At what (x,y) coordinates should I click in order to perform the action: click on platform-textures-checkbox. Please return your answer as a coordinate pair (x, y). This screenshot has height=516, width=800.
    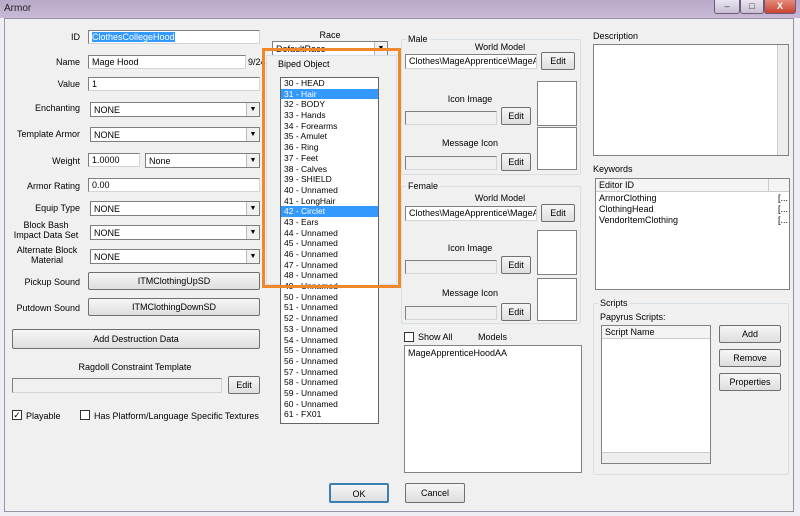
    Looking at the image, I should click on (85, 415).